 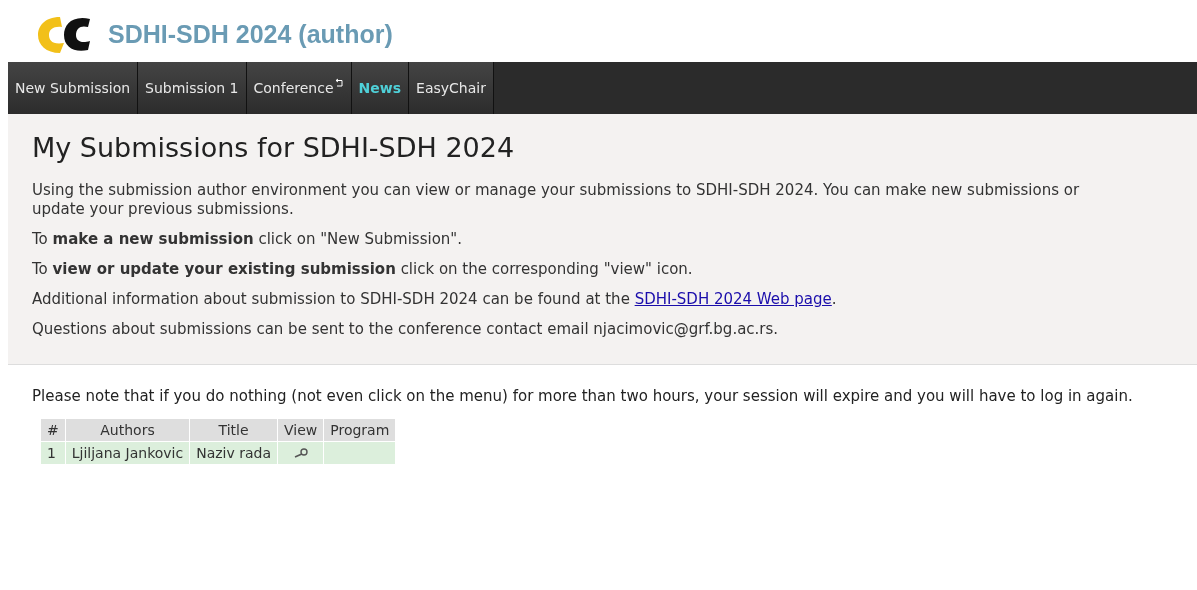 What do you see at coordinates (53, 453) in the screenshot?
I see `table-cell: 1` at bounding box center [53, 453].